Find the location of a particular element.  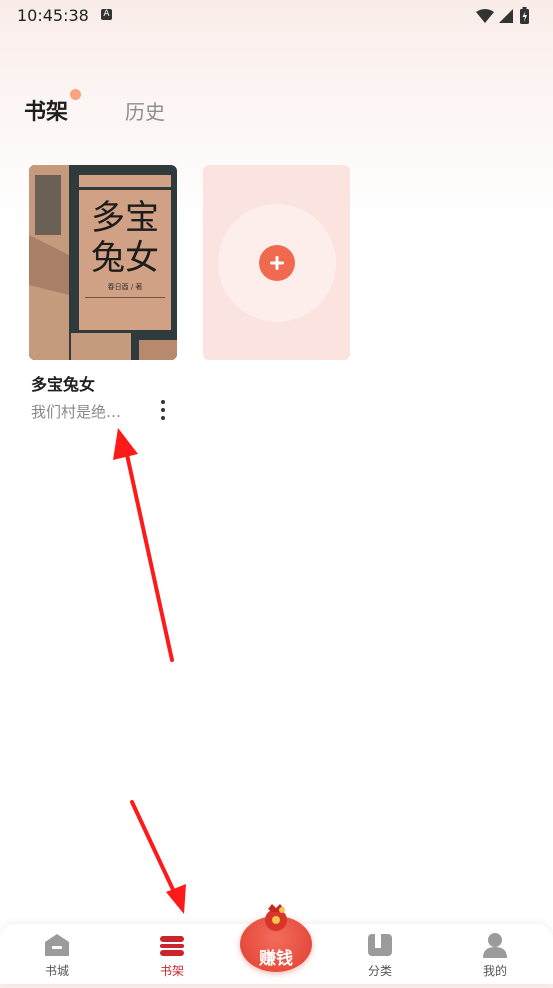

nav-label-bookshelf: 书架 is located at coordinates (171, 971).